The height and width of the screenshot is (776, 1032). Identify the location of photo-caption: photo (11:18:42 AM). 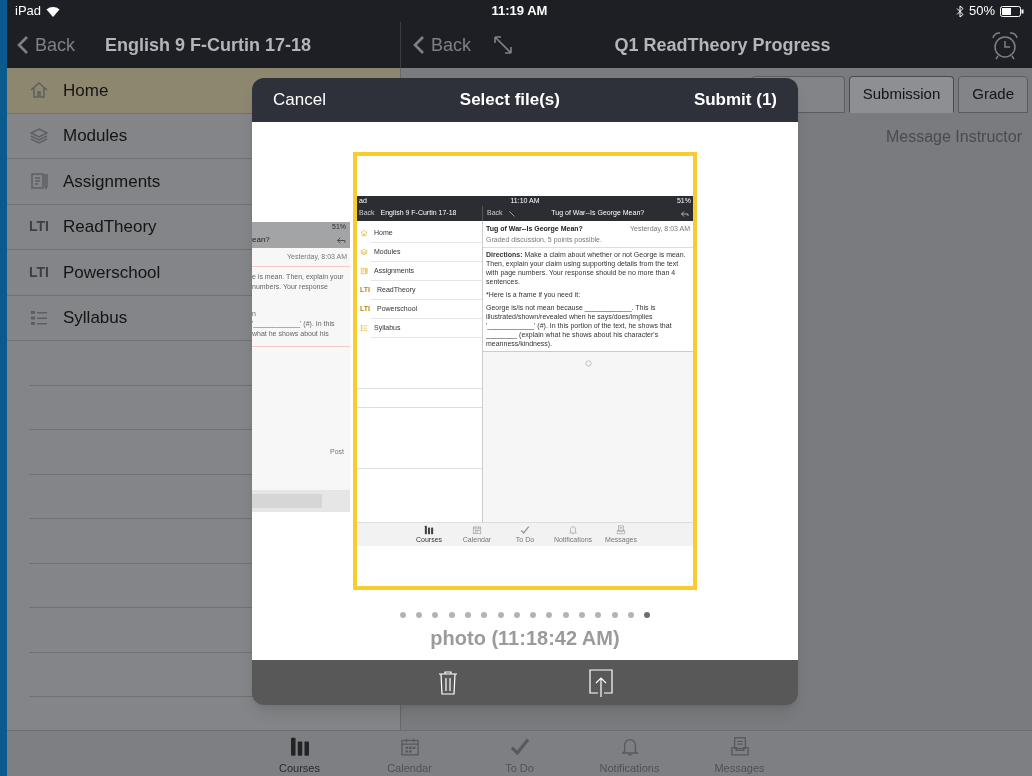
(525, 638).